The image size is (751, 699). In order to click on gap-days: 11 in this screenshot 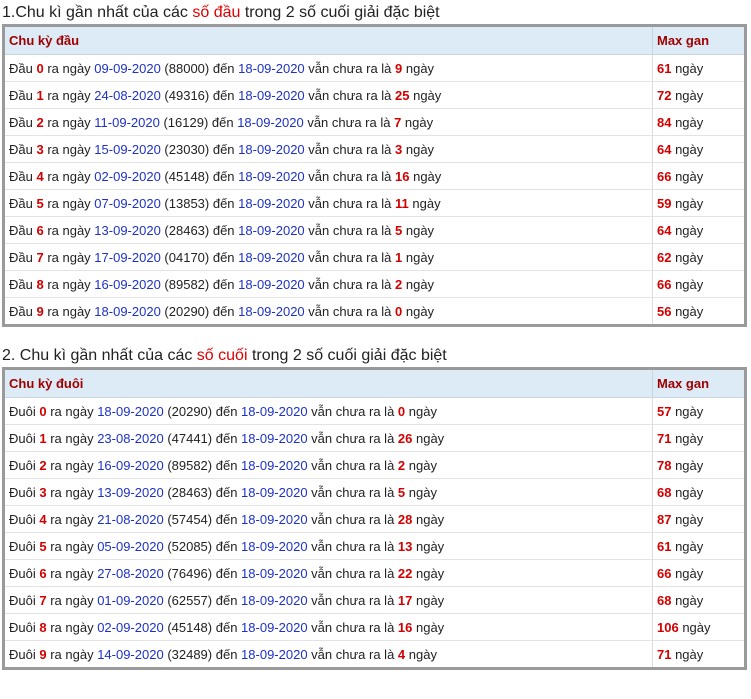, I will do `click(402, 203)`.